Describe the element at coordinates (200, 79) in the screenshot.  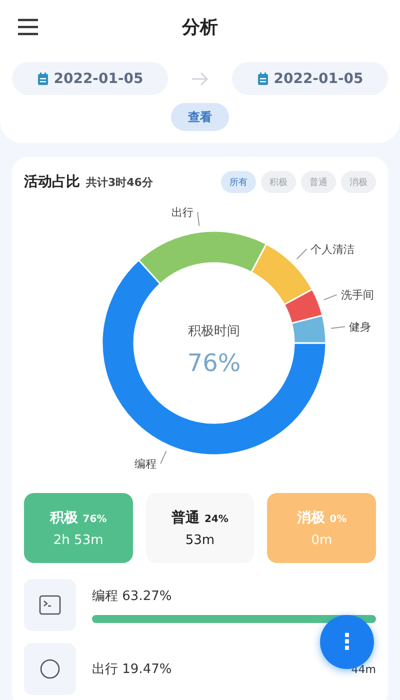
I see `arrow-right-icon` at that location.